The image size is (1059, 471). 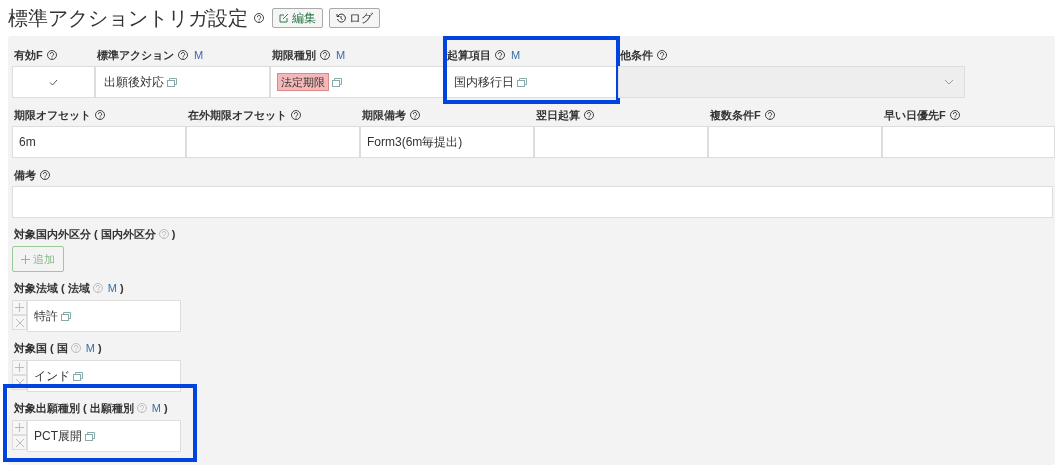 I want to click on field-value: 特許, so click(x=46, y=316).